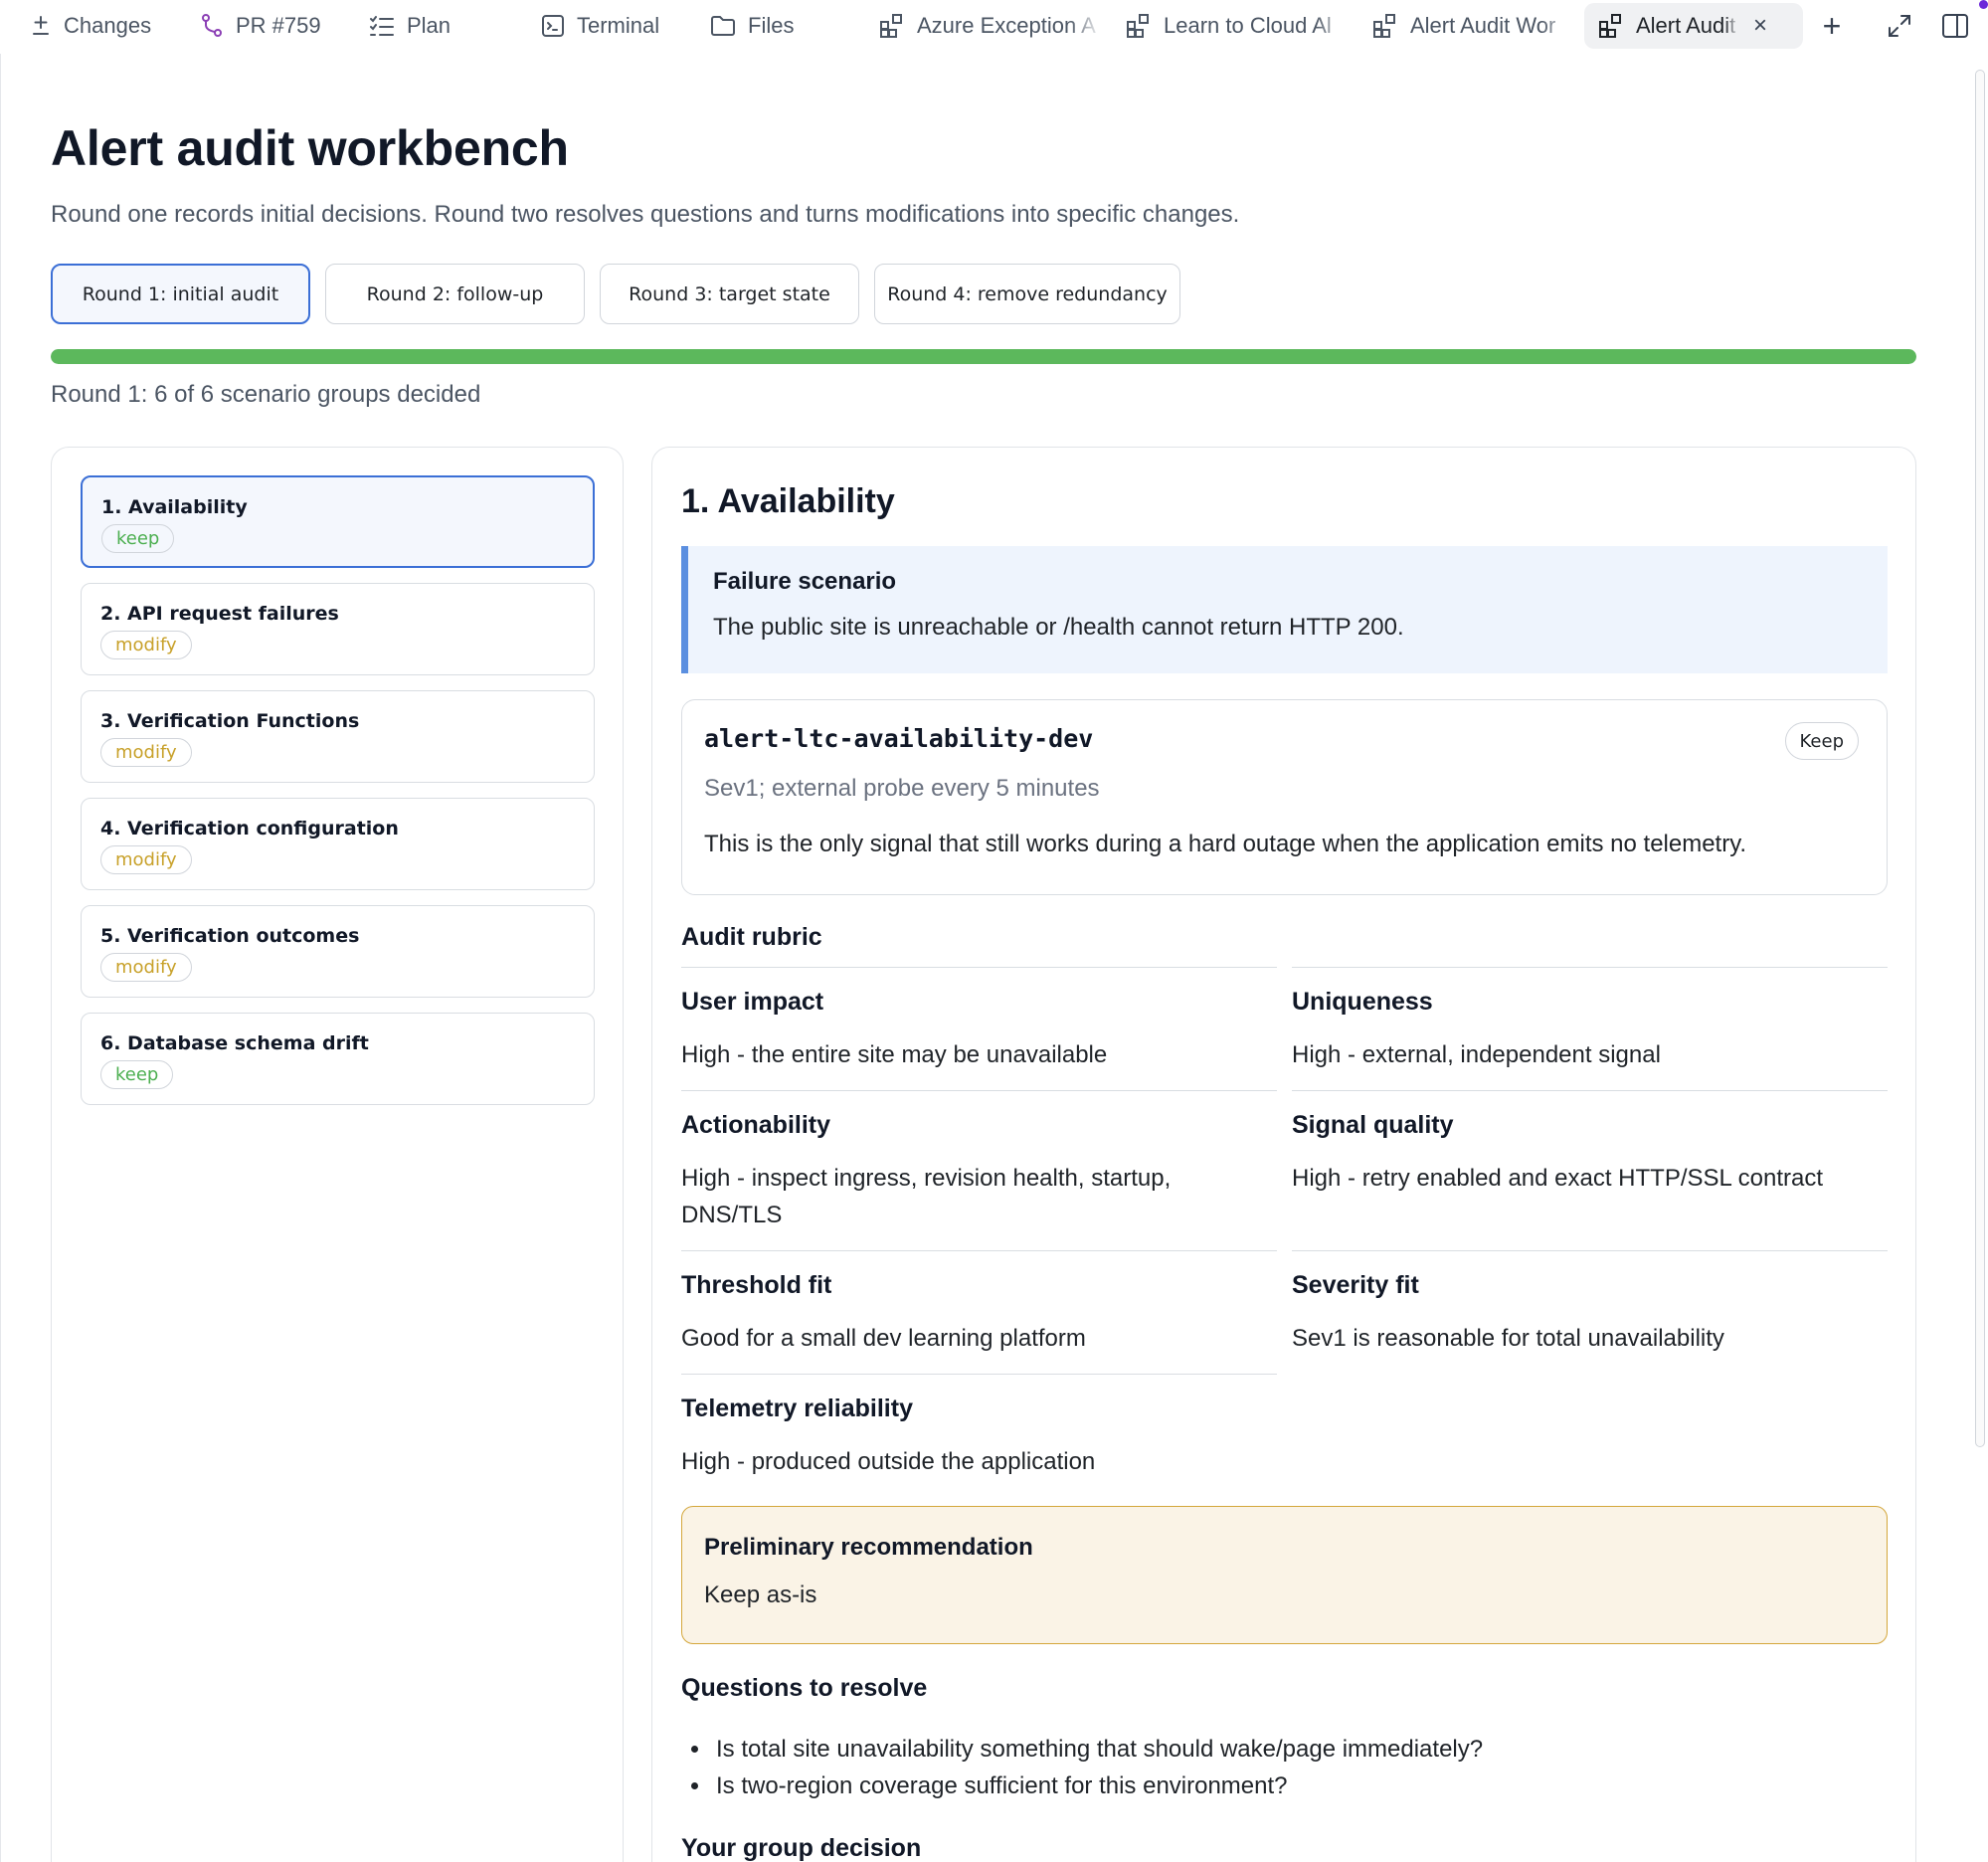 This screenshot has width=1988, height=1862. What do you see at coordinates (338, 736) in the screenshot?
I see `group-item-verification-functions: 3. Verification Functions modify` at bounding box center [338, 736].